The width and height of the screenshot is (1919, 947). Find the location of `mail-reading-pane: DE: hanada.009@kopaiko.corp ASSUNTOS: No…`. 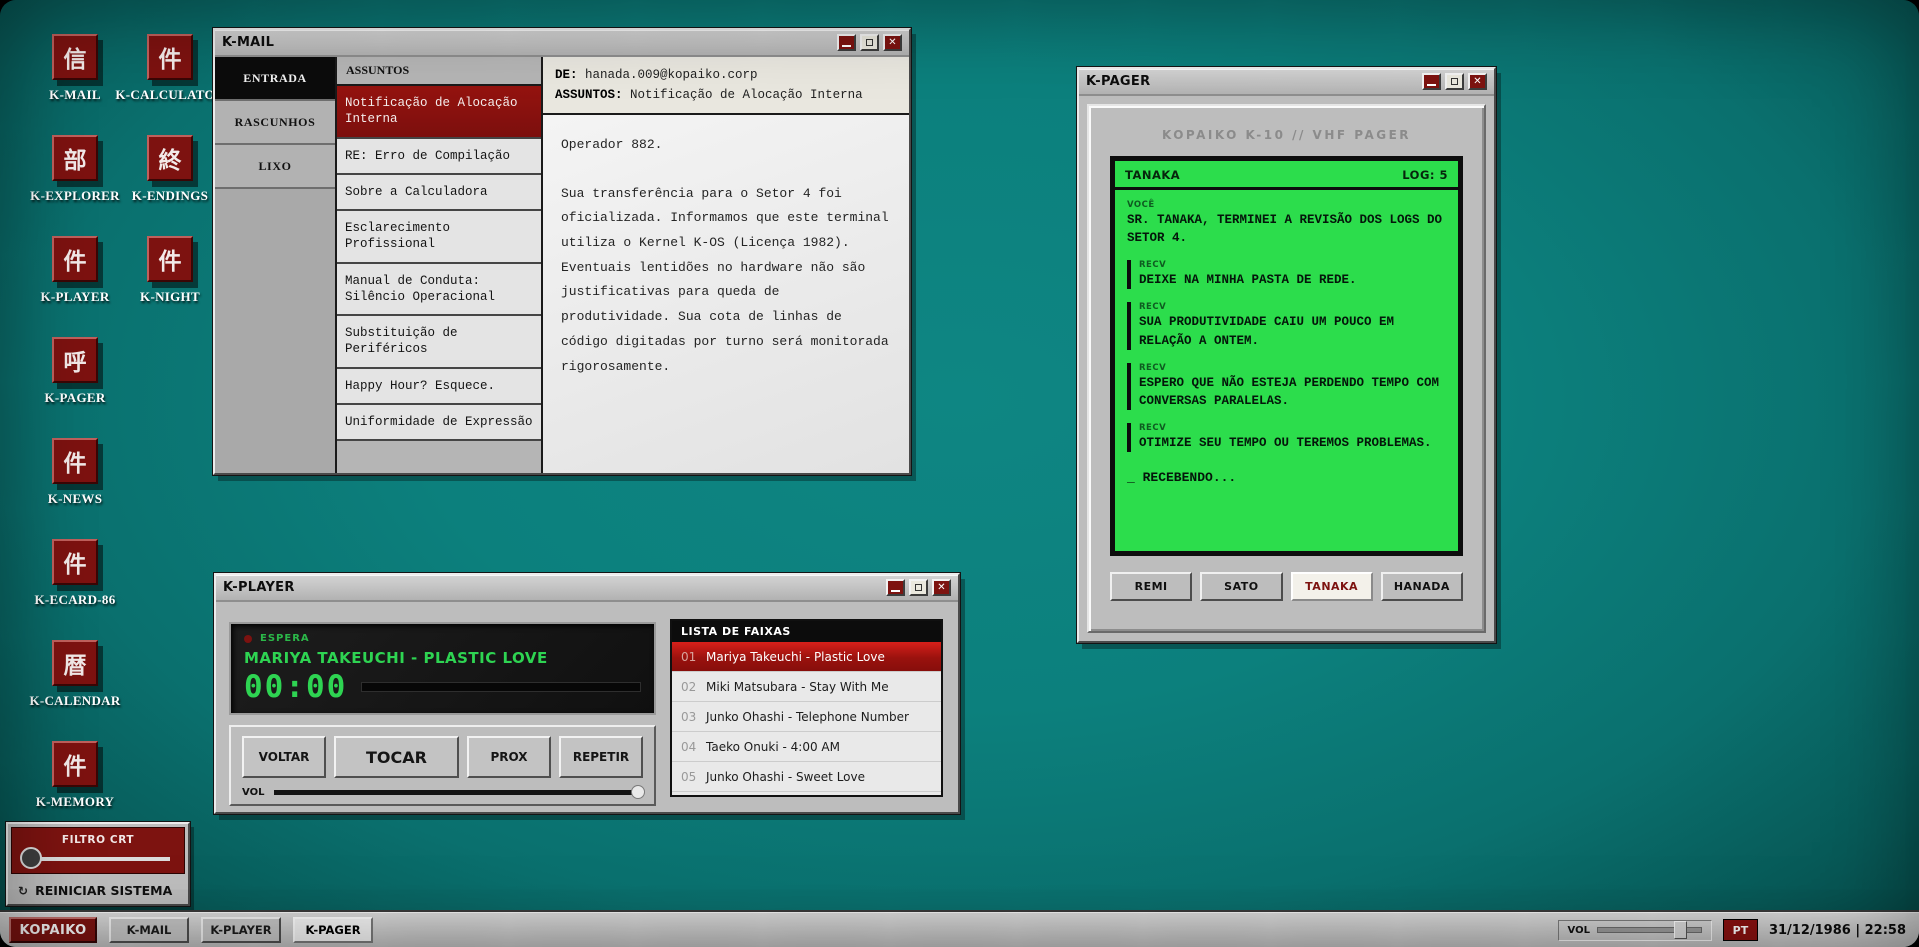

mail-reading-pane: DE: hanada.009@kopaiko.corp ASSUNTOS: No… is located at coordinates (726, 265).